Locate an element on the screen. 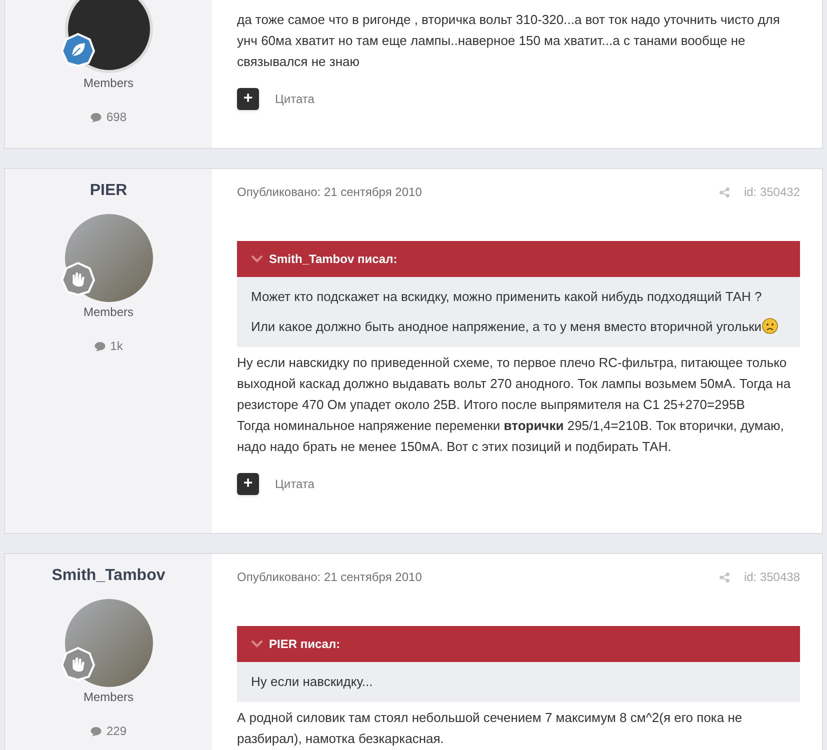 This screenshot has height=750, width=827. post-count: 698 is located at coordinates (116, 117).